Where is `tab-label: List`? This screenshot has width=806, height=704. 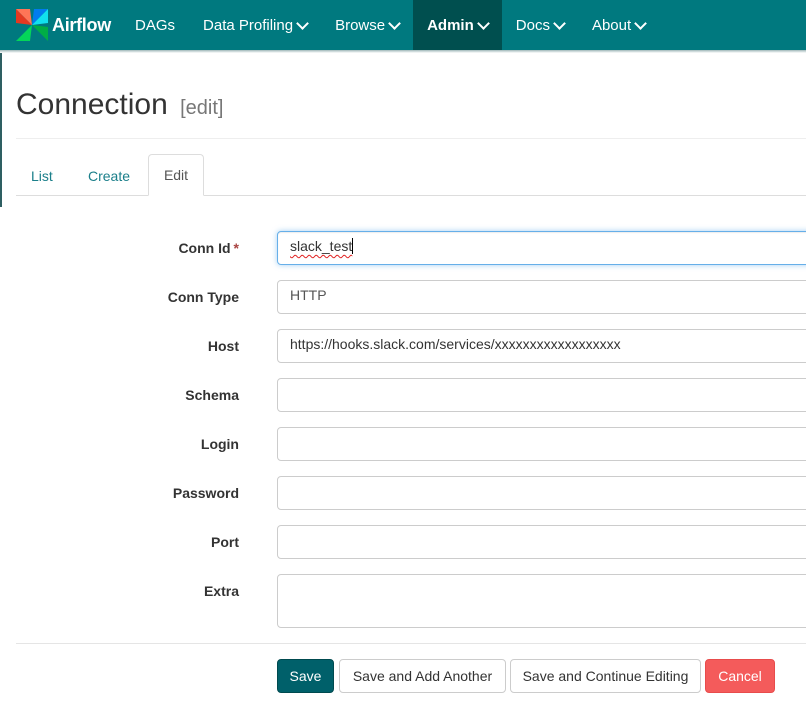 tab-label: List is located at coordinates (42, 176).